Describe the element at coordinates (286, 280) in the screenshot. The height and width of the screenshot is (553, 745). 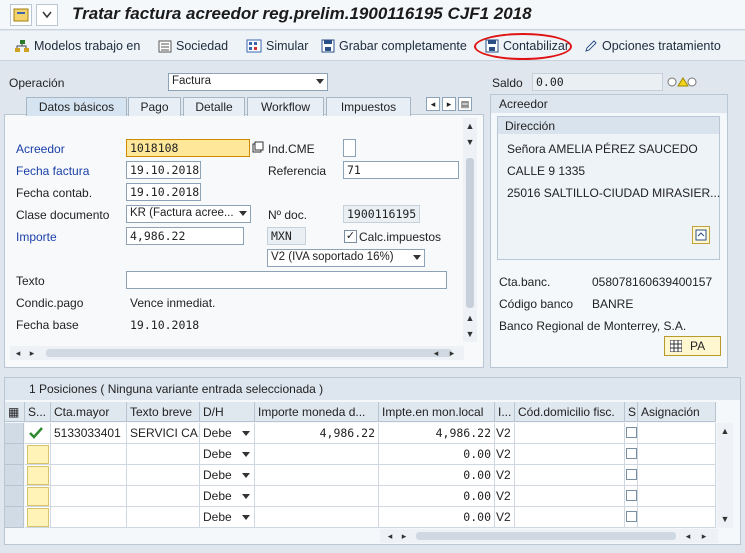
I see `text-input` at that location.